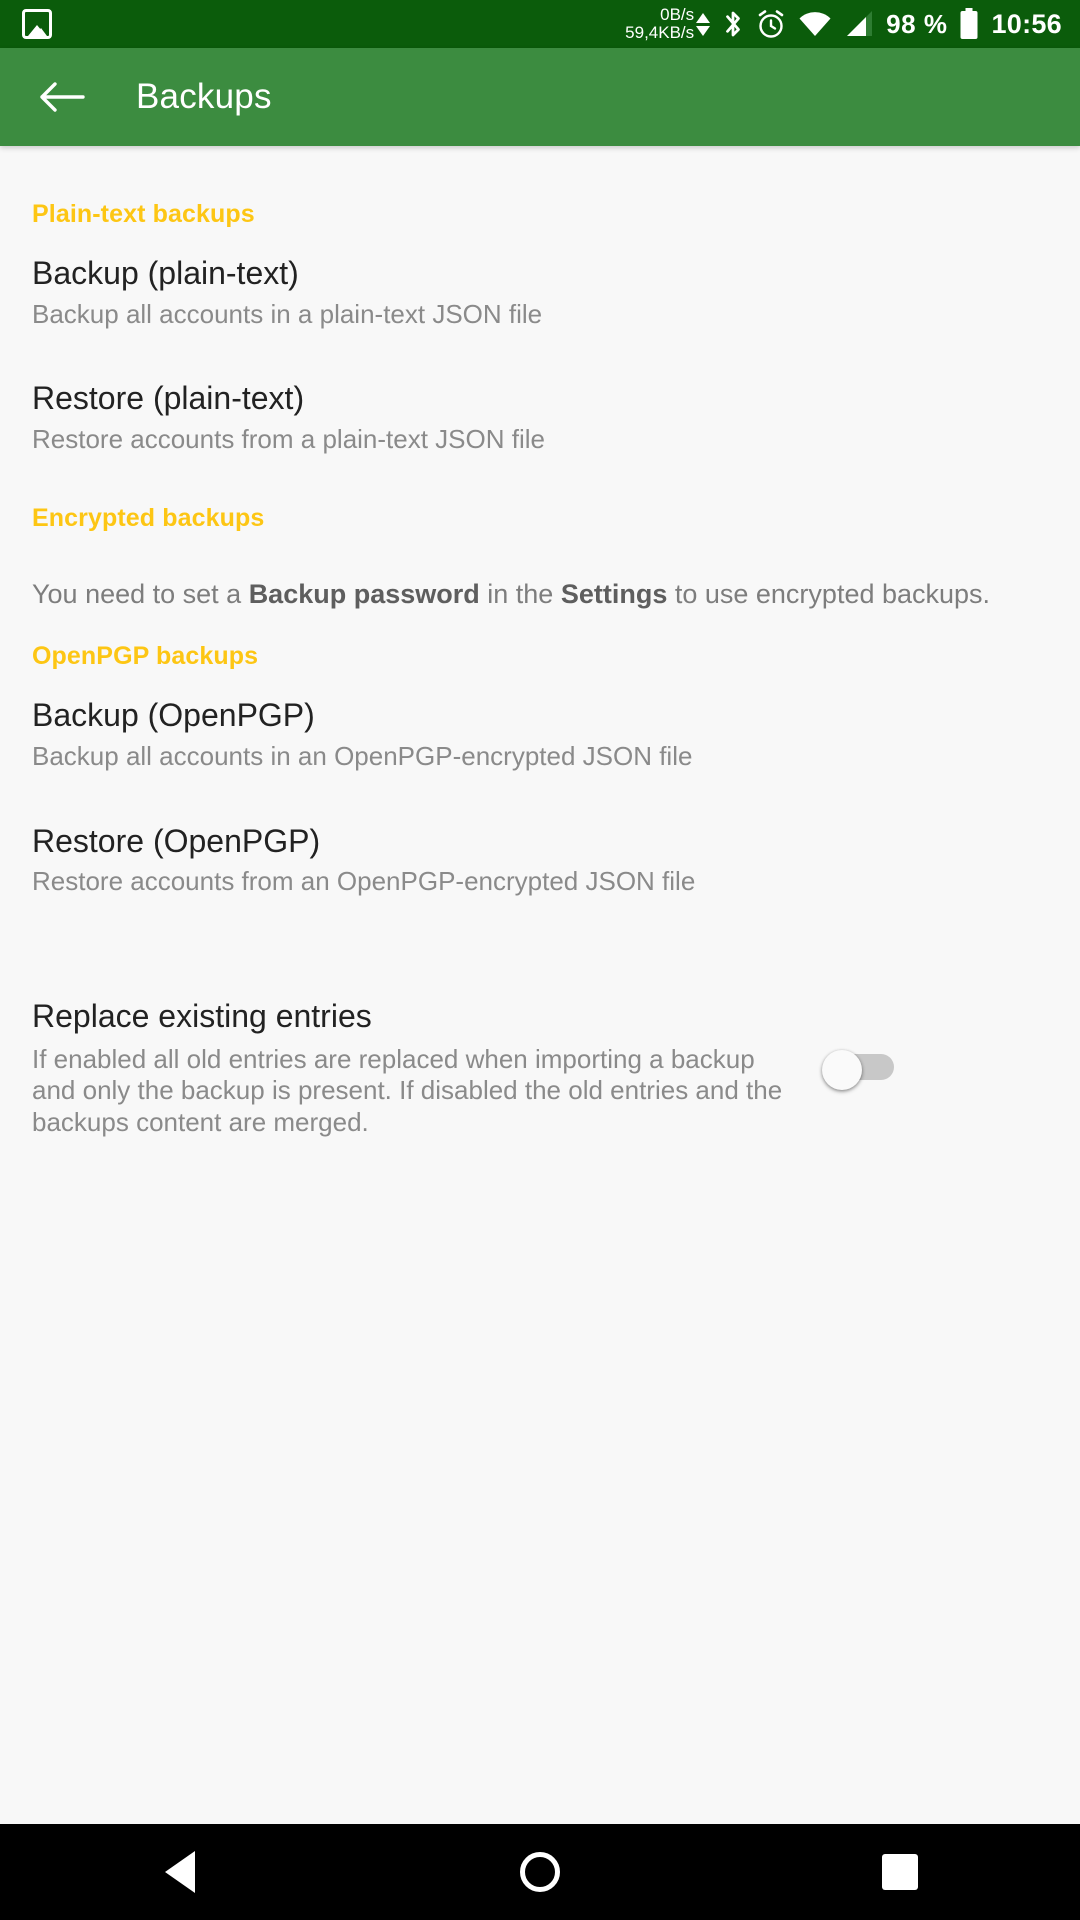 The image size is (1080, 1920). Describe the element at coordinates (204, 96) in the screenshot. I see `page-title: Backups` at that location.